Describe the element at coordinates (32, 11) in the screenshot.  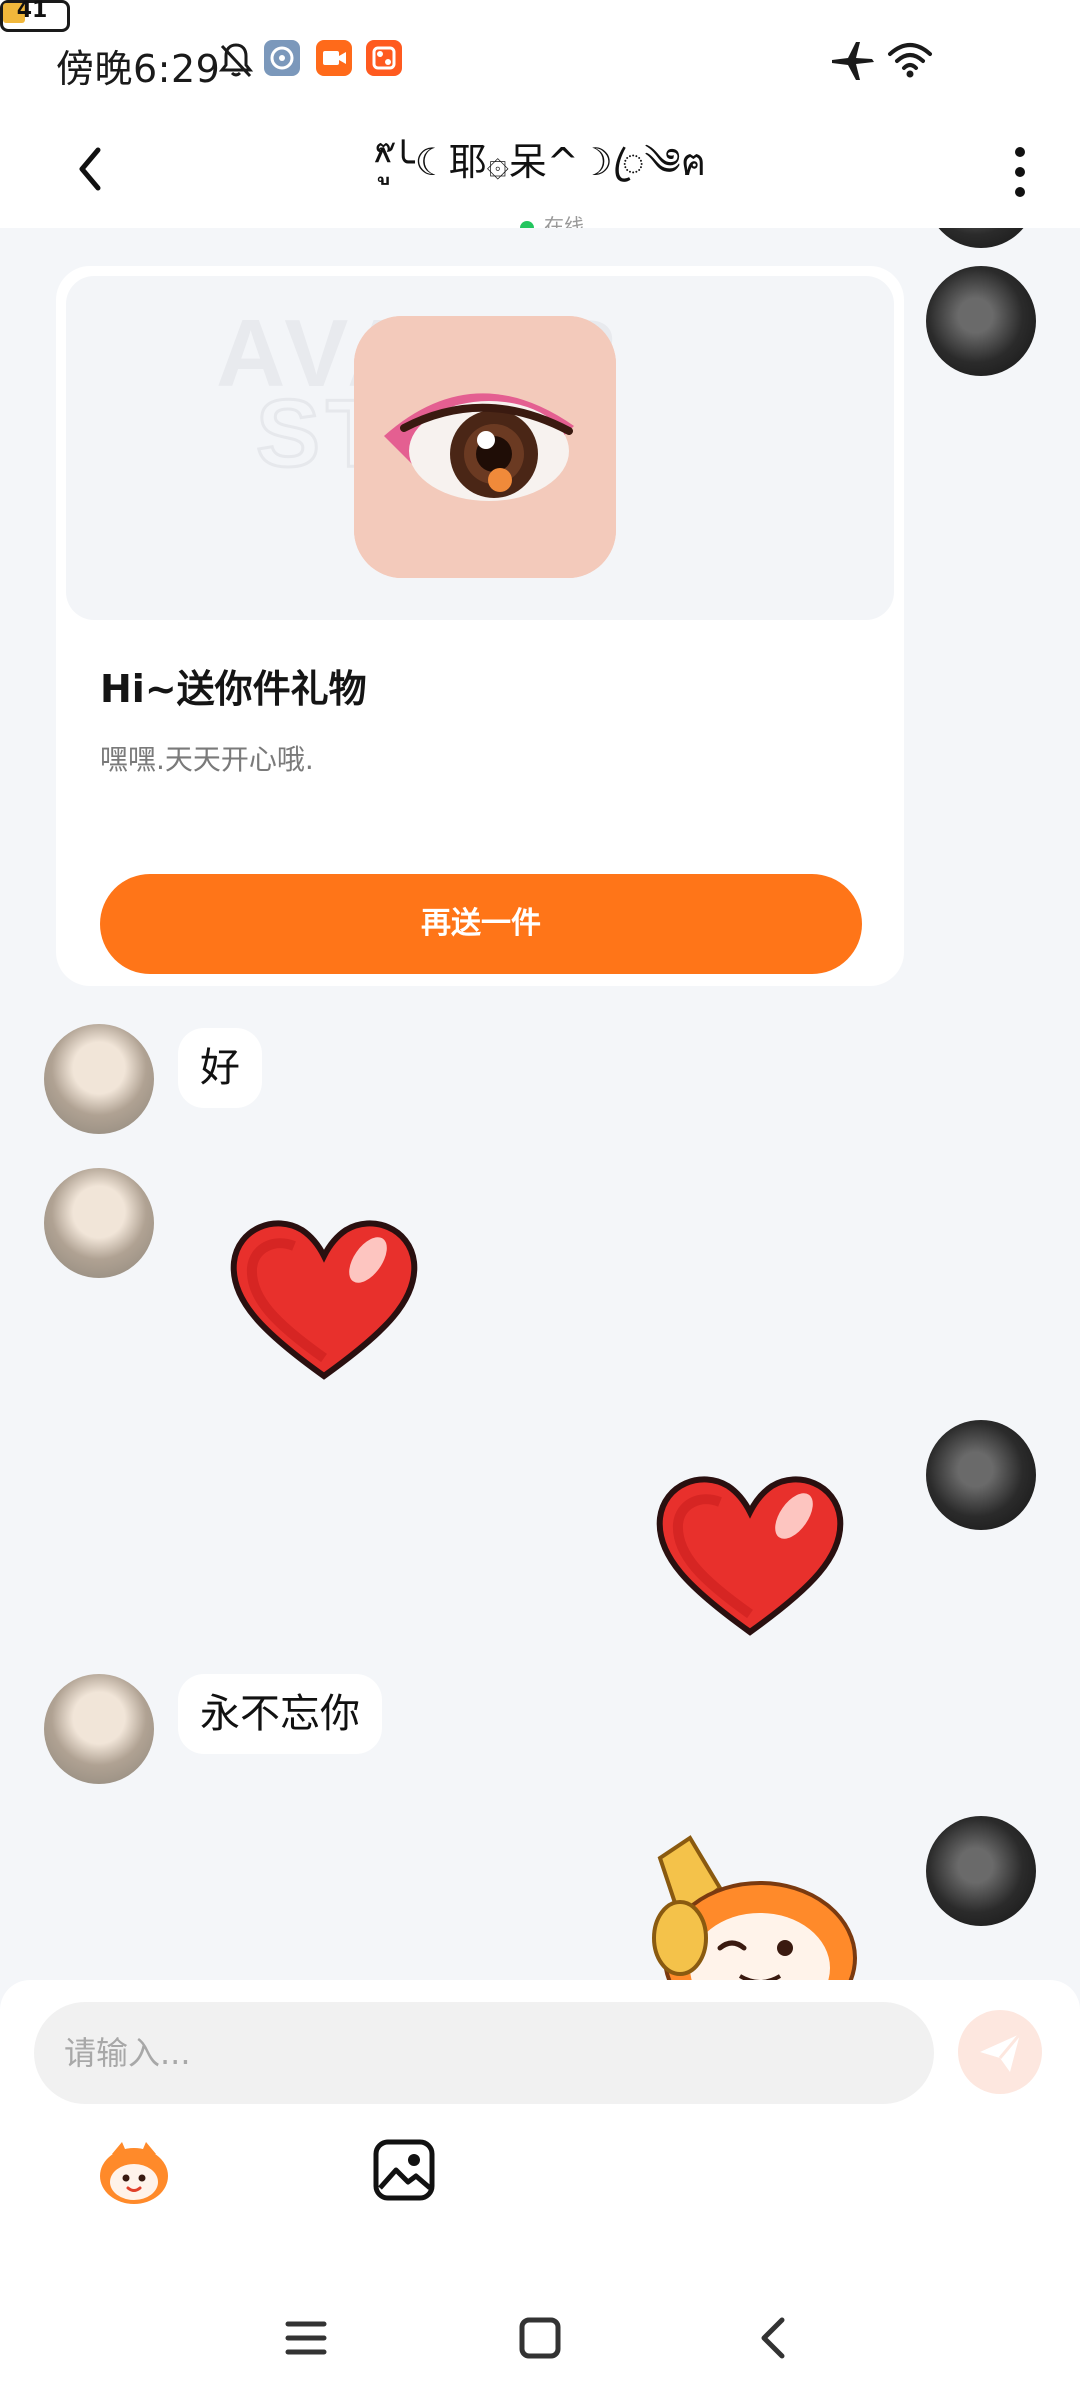
I see `battery-level: 41` at that location.